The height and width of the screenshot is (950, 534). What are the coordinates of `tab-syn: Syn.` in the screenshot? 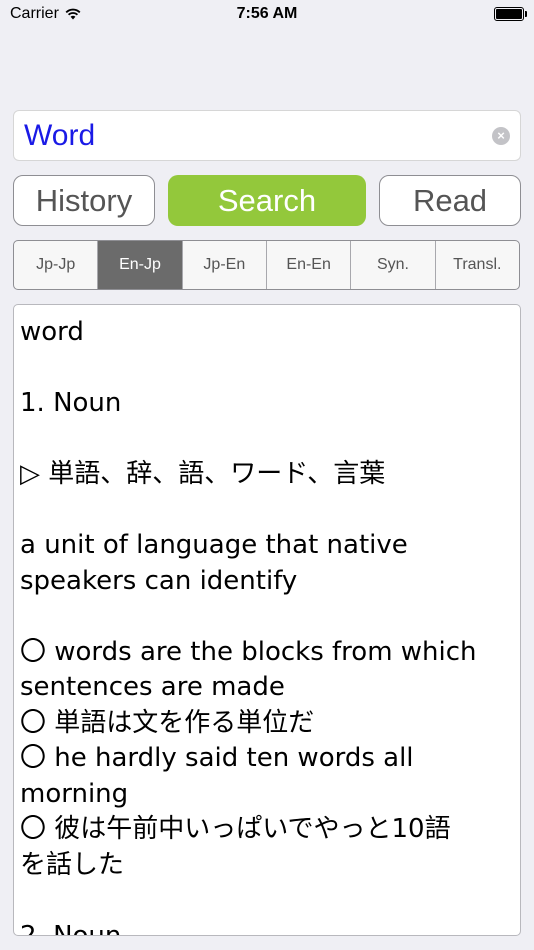 It's located at (393, 265).